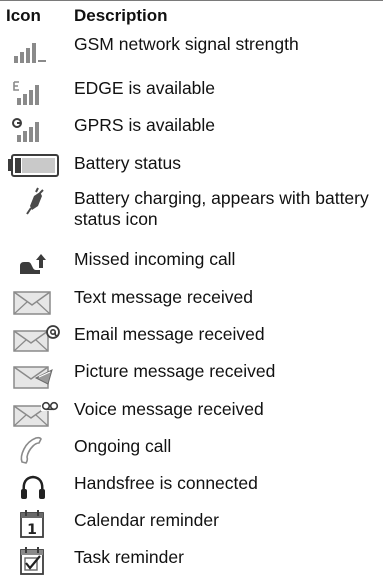 The width and height of the screenshot is (383, 584). Describe the element at coordinates (36, 301) in the screenshot. I see `envelope-icon` at that location.